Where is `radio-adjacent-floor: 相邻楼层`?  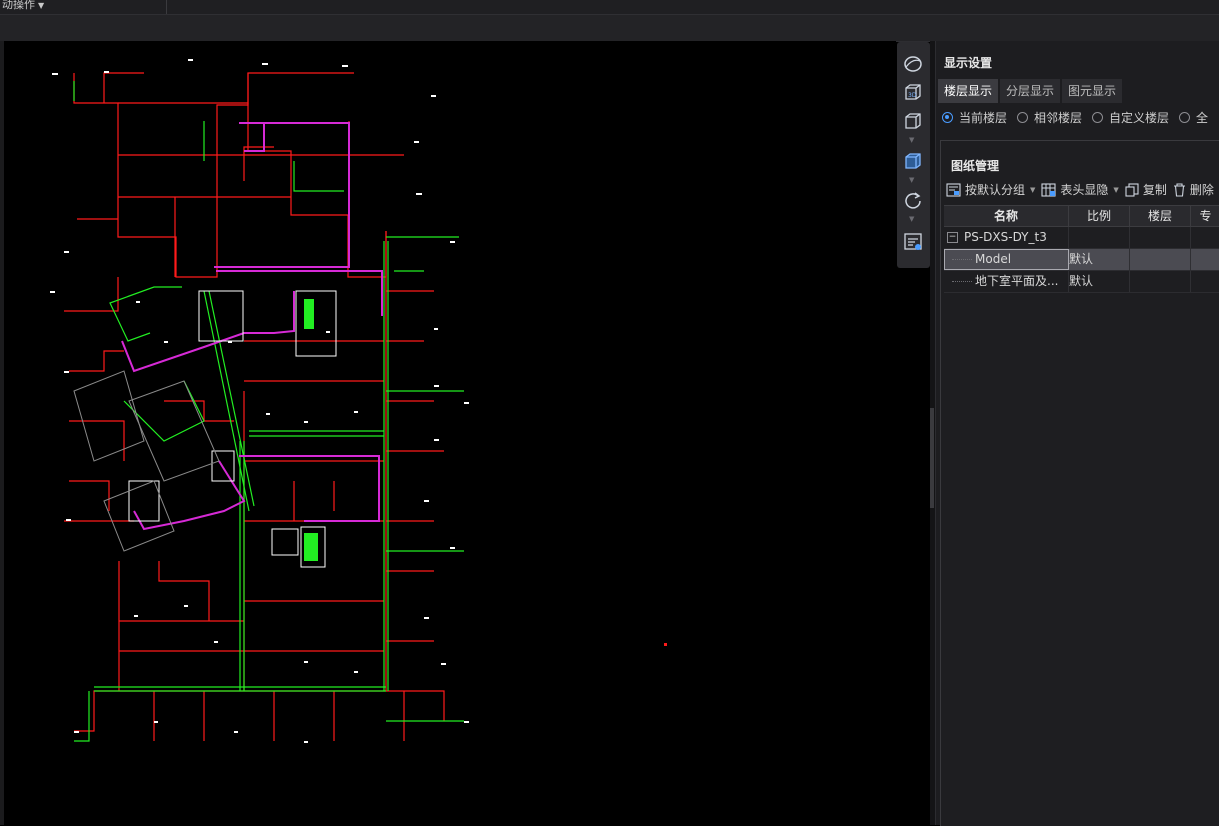
radio-adjacent-floor: 相邻楼层 is located at coordinates (1049, 117).